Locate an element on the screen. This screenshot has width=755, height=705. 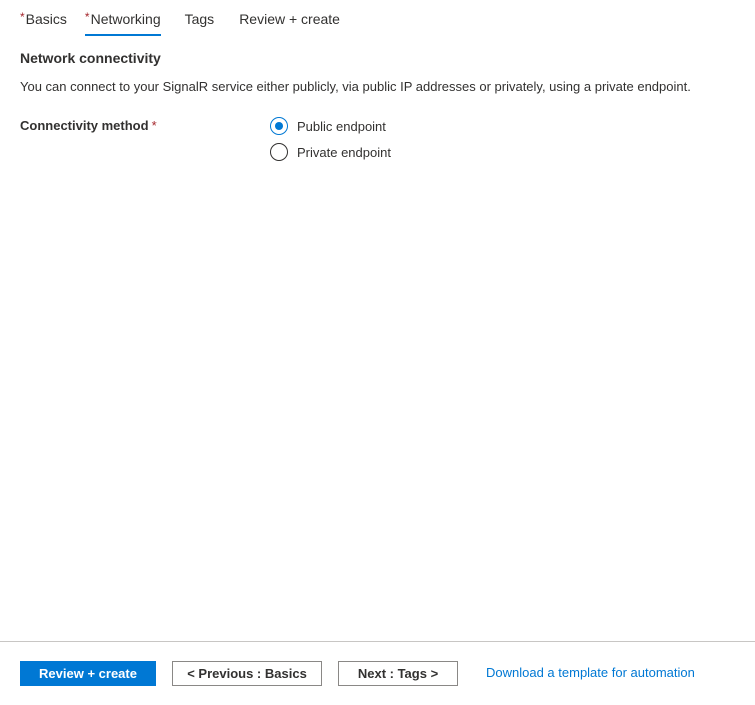
connectivity-method-radio-group: Public endpoint Private endpoint is located at coordinates (330, 139).